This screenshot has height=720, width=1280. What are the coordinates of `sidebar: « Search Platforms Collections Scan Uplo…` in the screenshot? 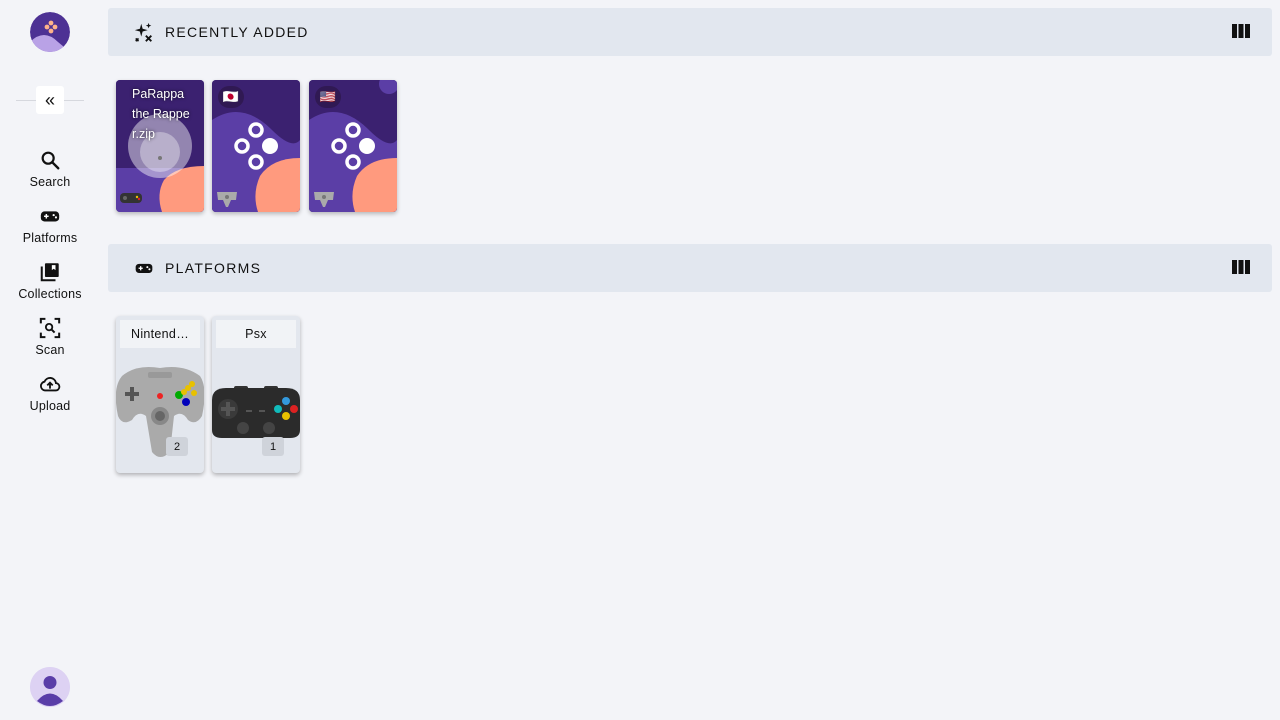 It's located at (50, 360).